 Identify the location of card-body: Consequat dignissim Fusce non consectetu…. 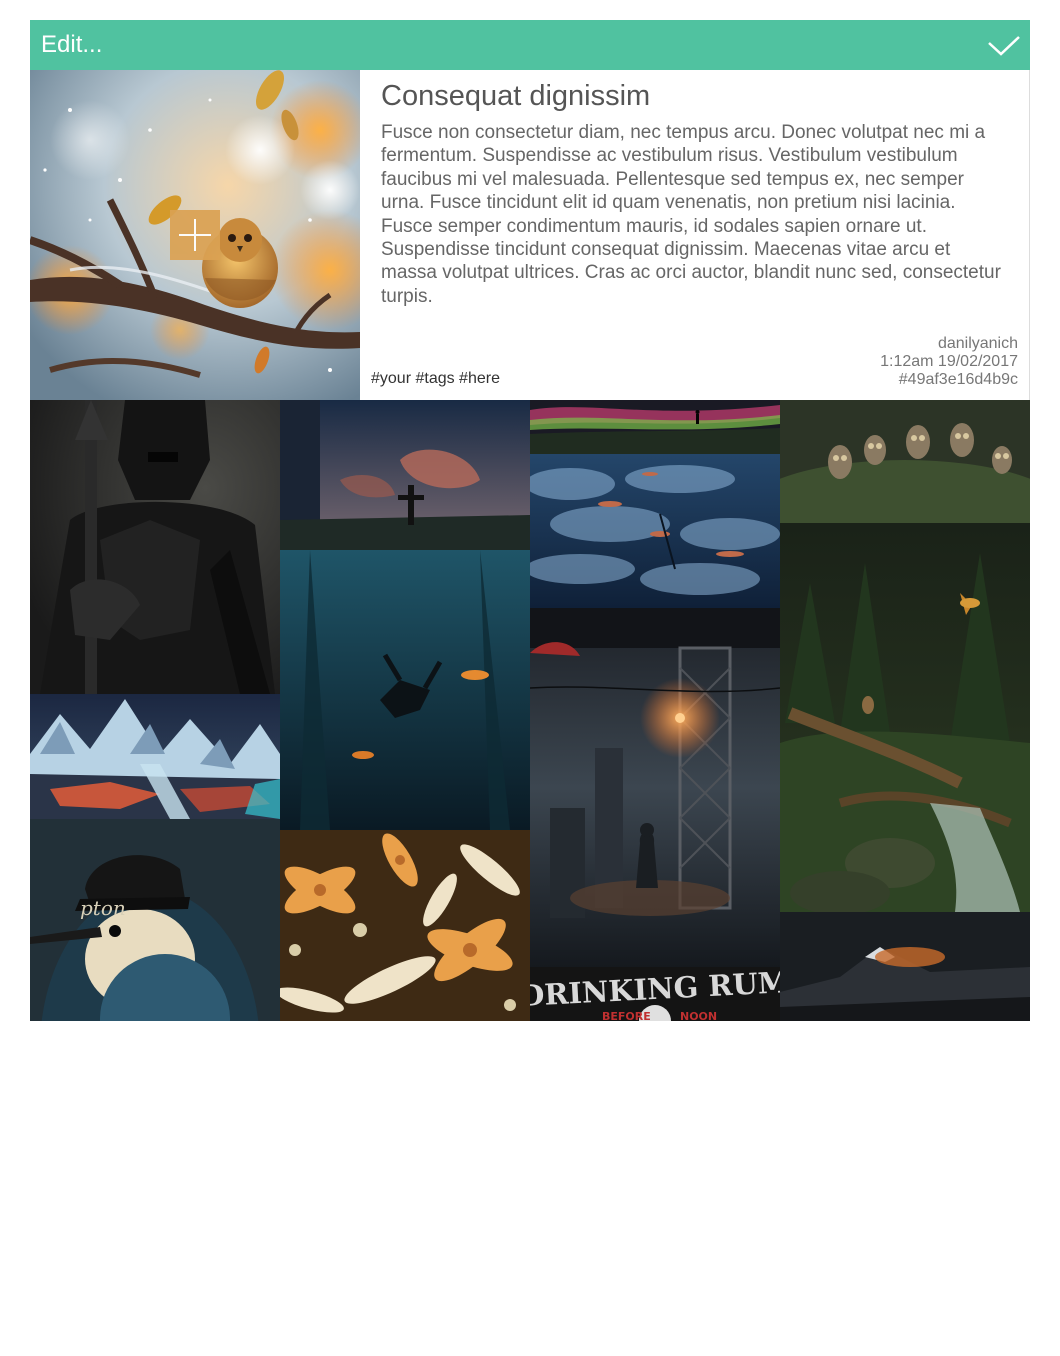
(694, 235).